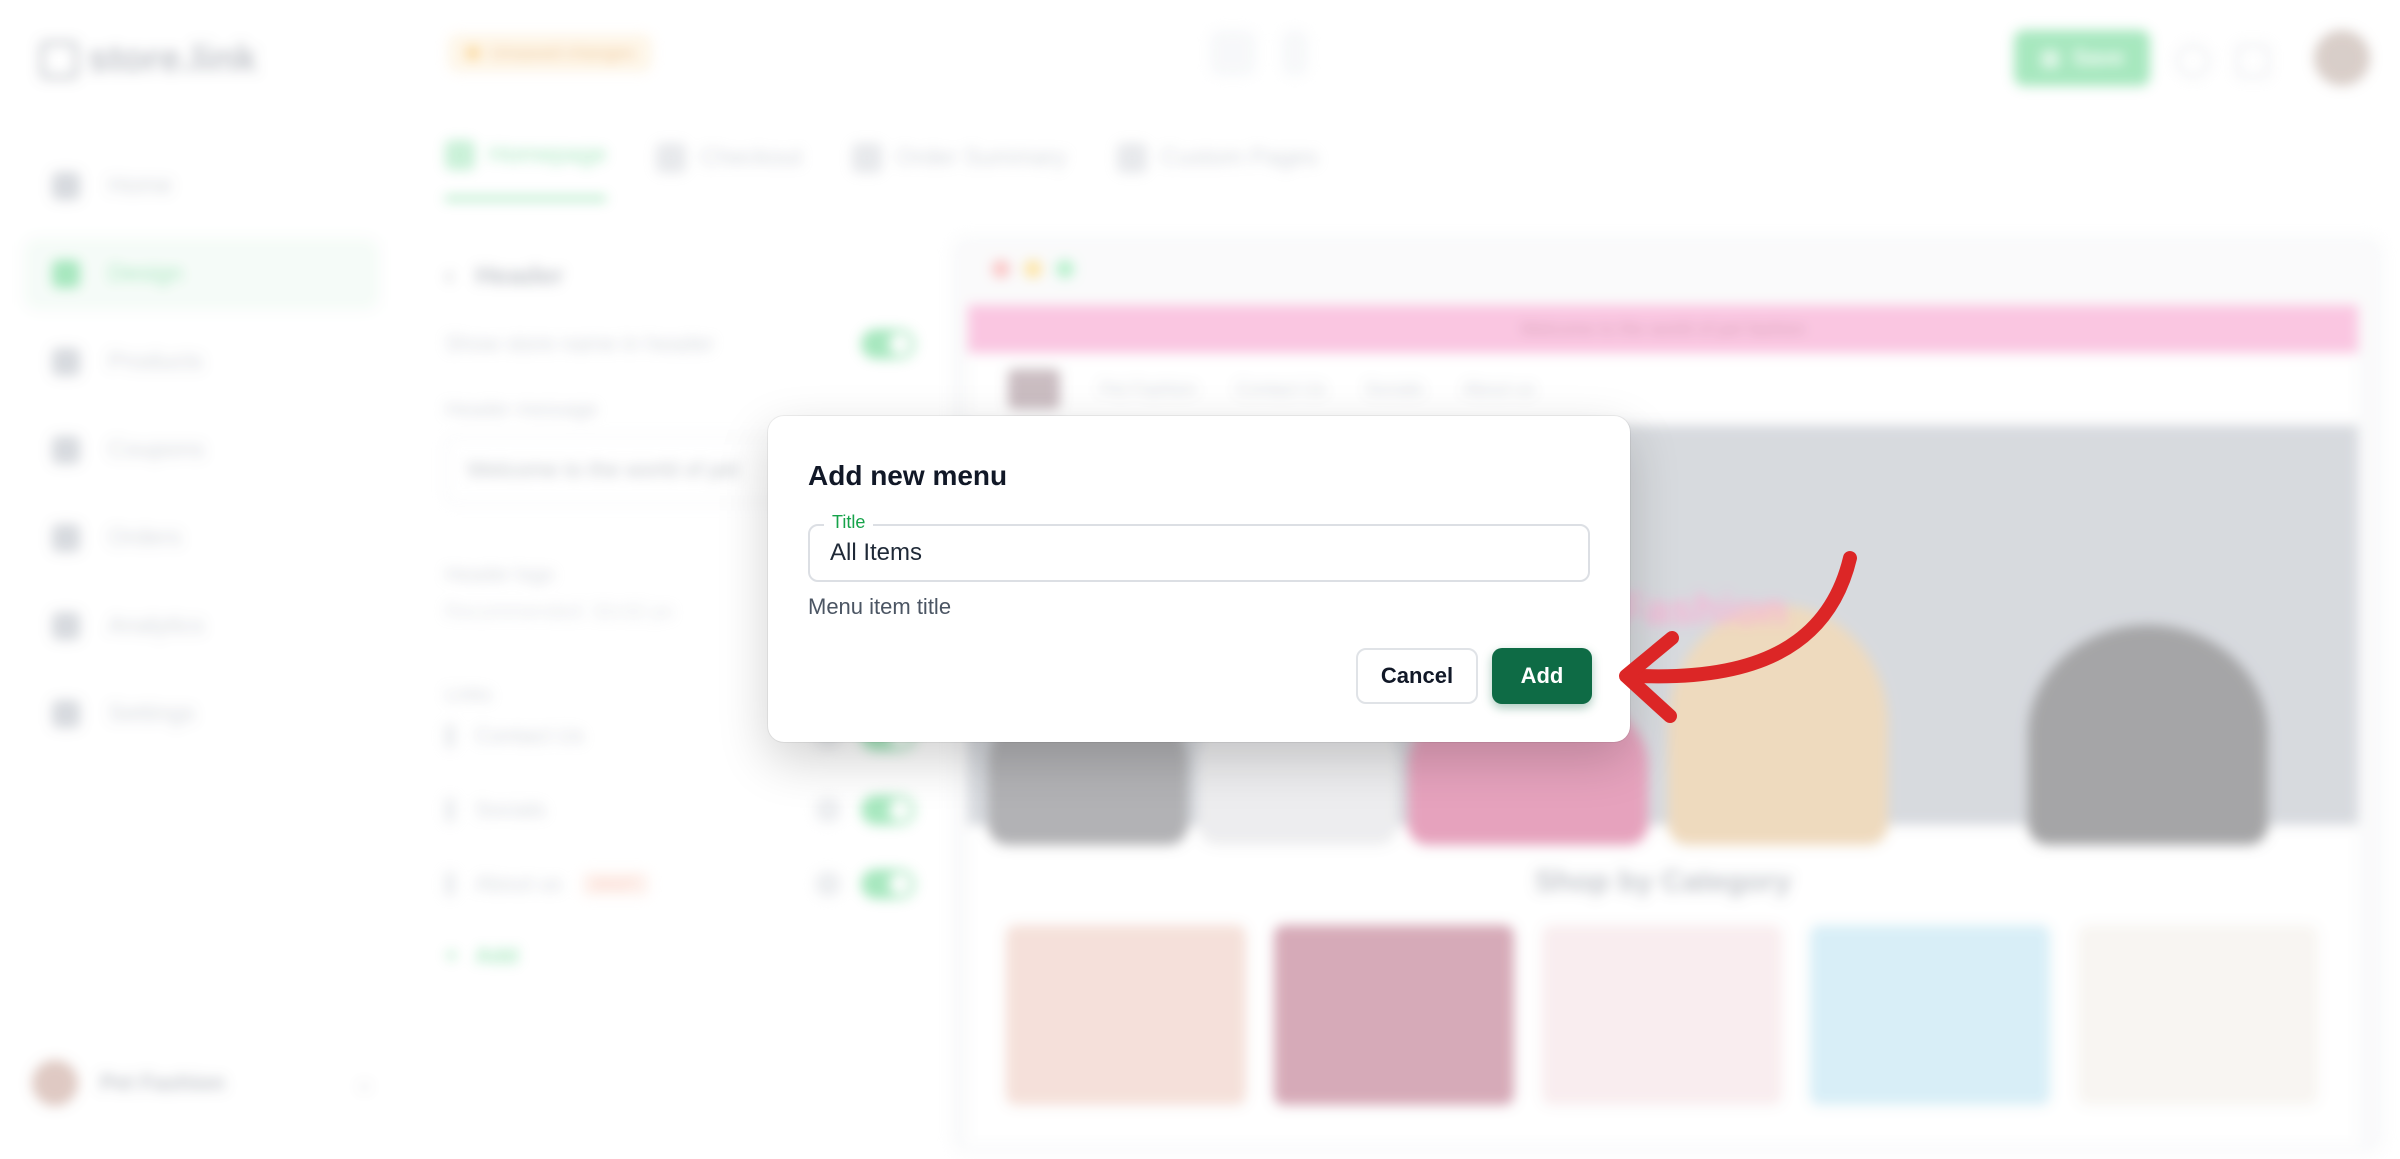 This screenshot has width=2400, height=1159. Describe the element at coordinates (1542, 676) in the screenshot. I see `add-button: Add` at that location.